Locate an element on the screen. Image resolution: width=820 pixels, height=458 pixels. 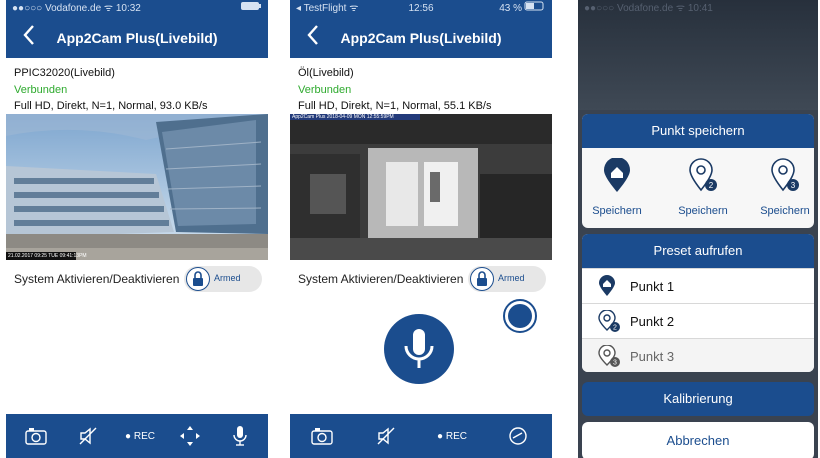
status-left: ●●○○○ Vodafone.de ᯤ 10:32 is located at coordinates (76, 8).